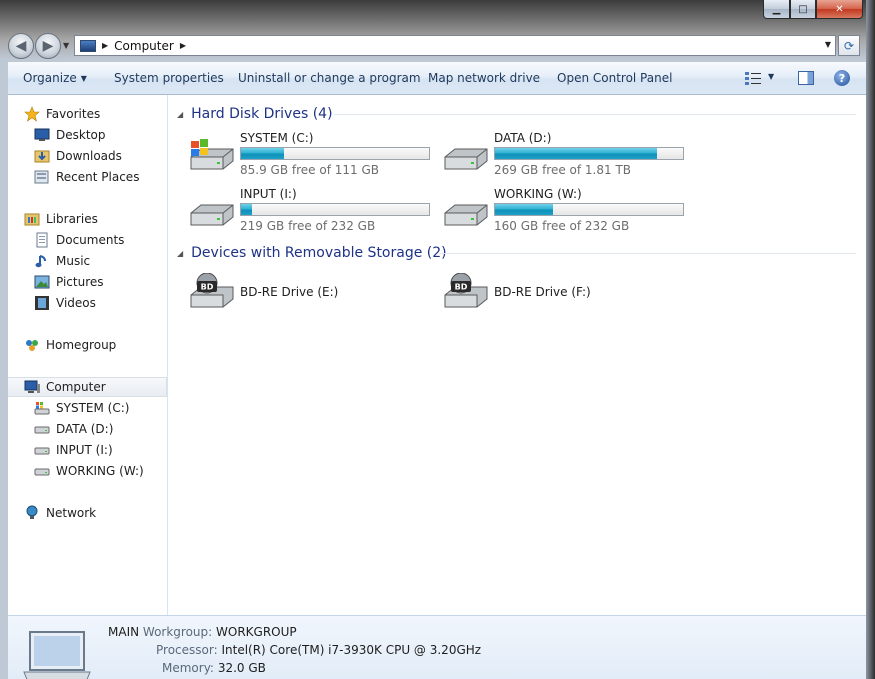 The height and width of the screenshot is (679, 875). Describe the element at coordinates (100, 471) in the screenshot. I see `sidebar-item-label: WORKING (W:)` at that location.